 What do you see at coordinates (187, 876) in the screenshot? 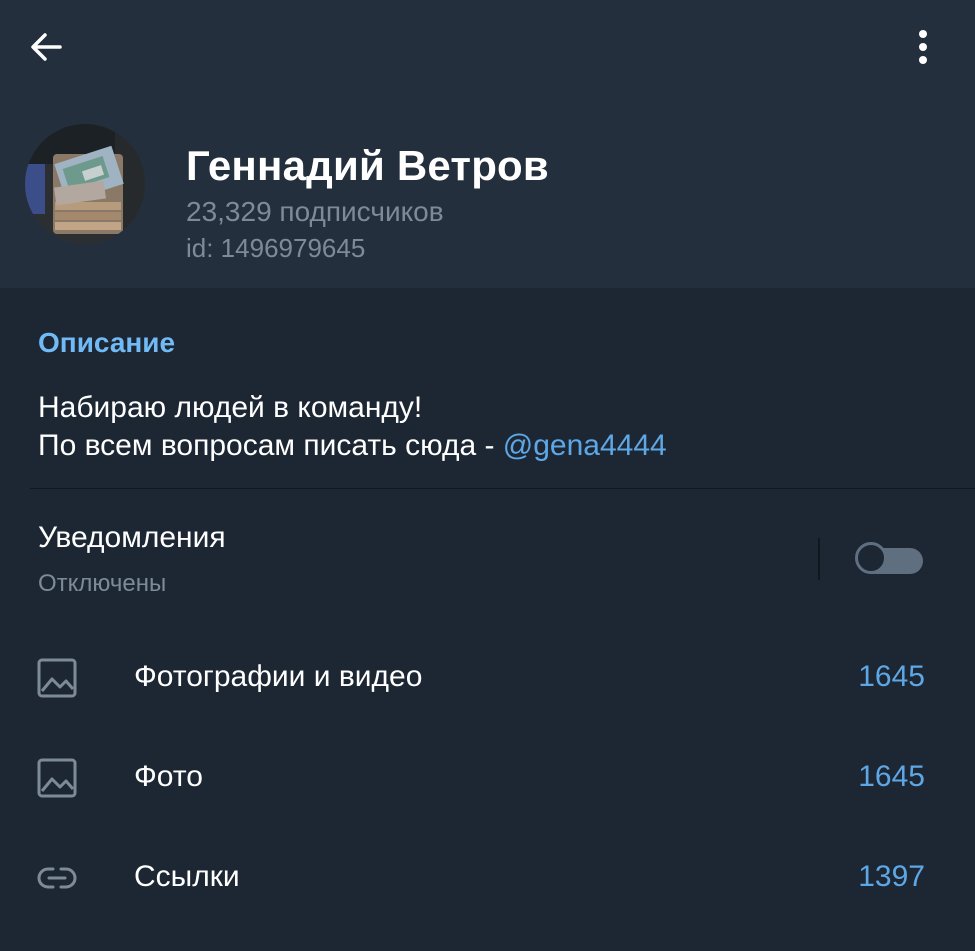
I see `media-row-label: Ссылки` at bounding box center [187, 876].